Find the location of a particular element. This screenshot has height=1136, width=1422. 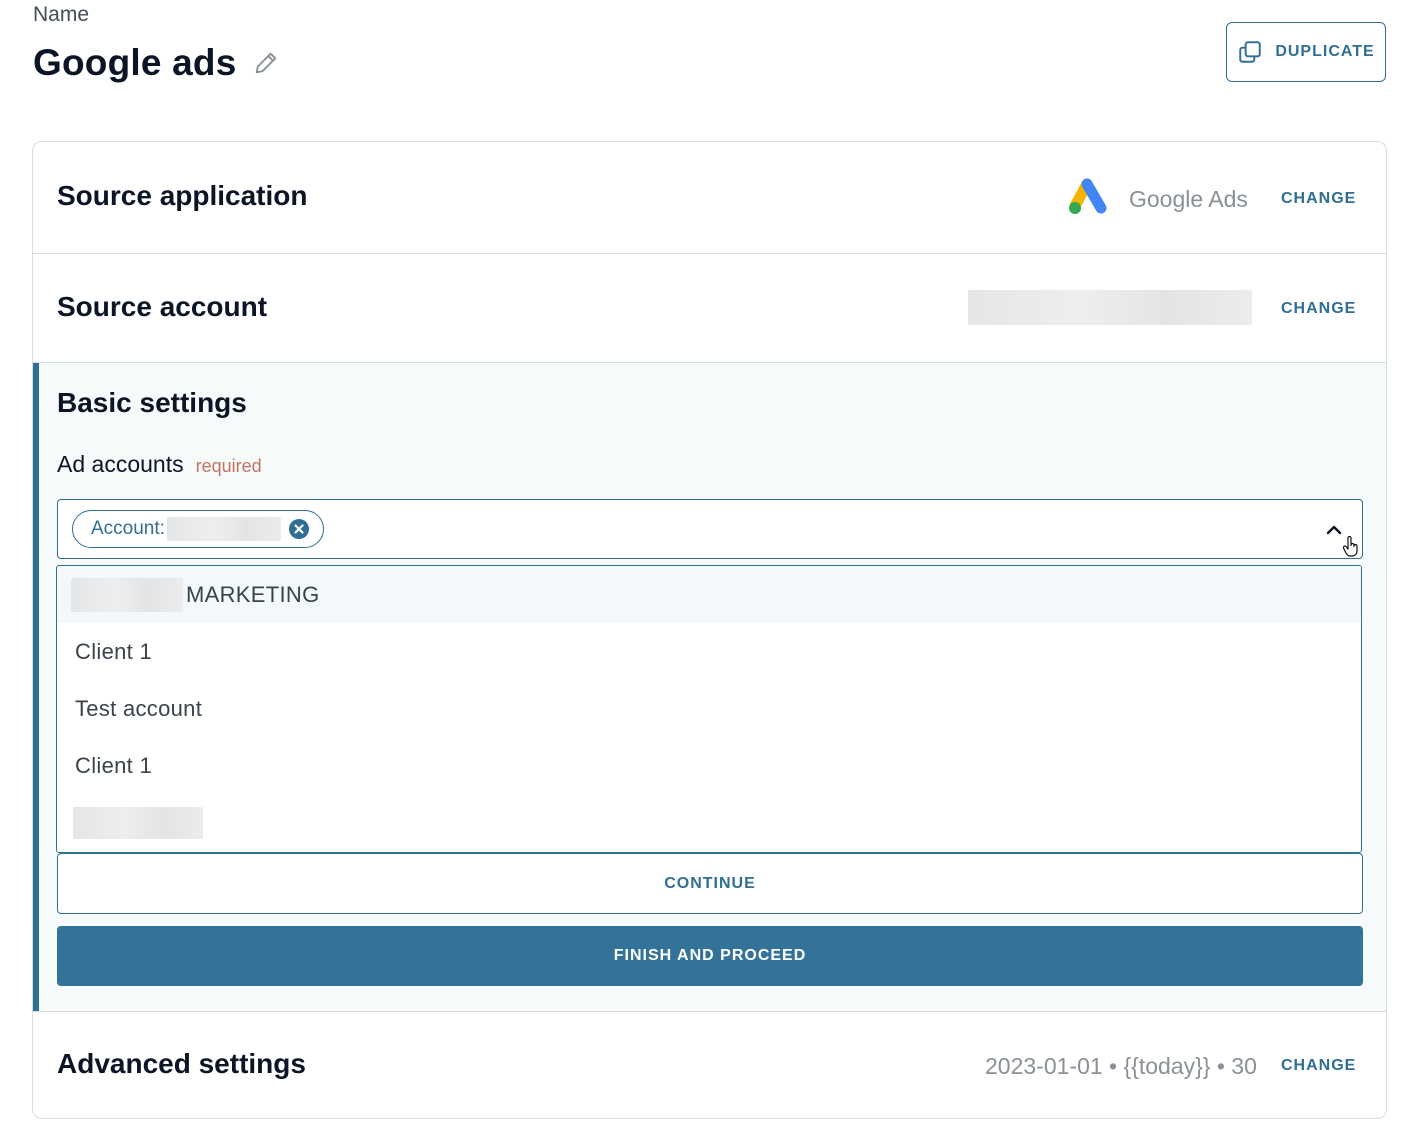

chip-account-value is located at coordinates (223, 529).